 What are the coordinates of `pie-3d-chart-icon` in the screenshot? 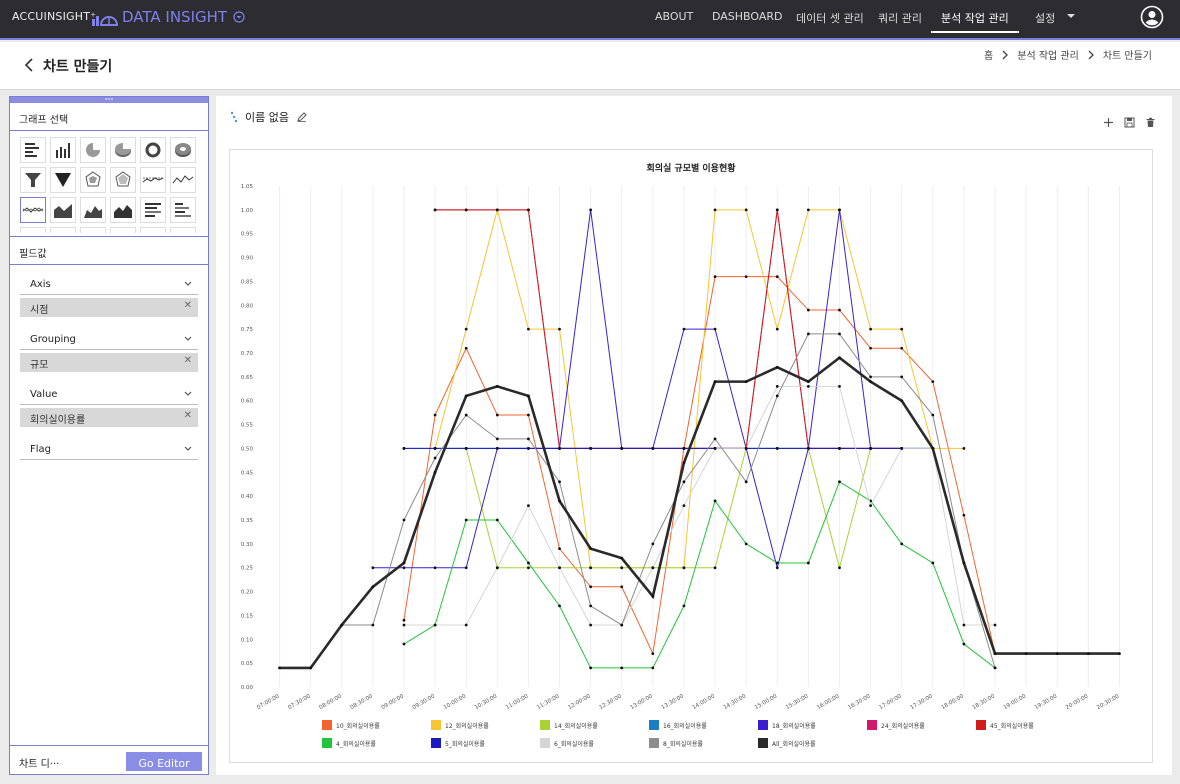 It's located at (123, 150).